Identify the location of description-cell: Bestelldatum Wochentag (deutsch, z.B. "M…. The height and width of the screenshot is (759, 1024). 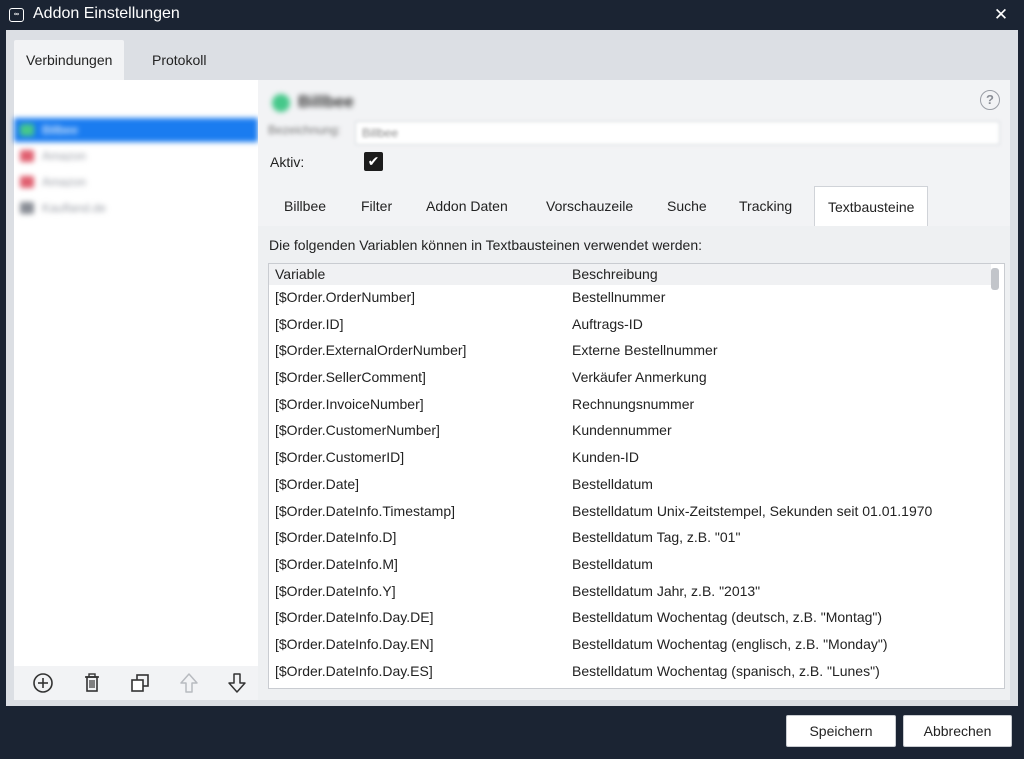
(727, 617).